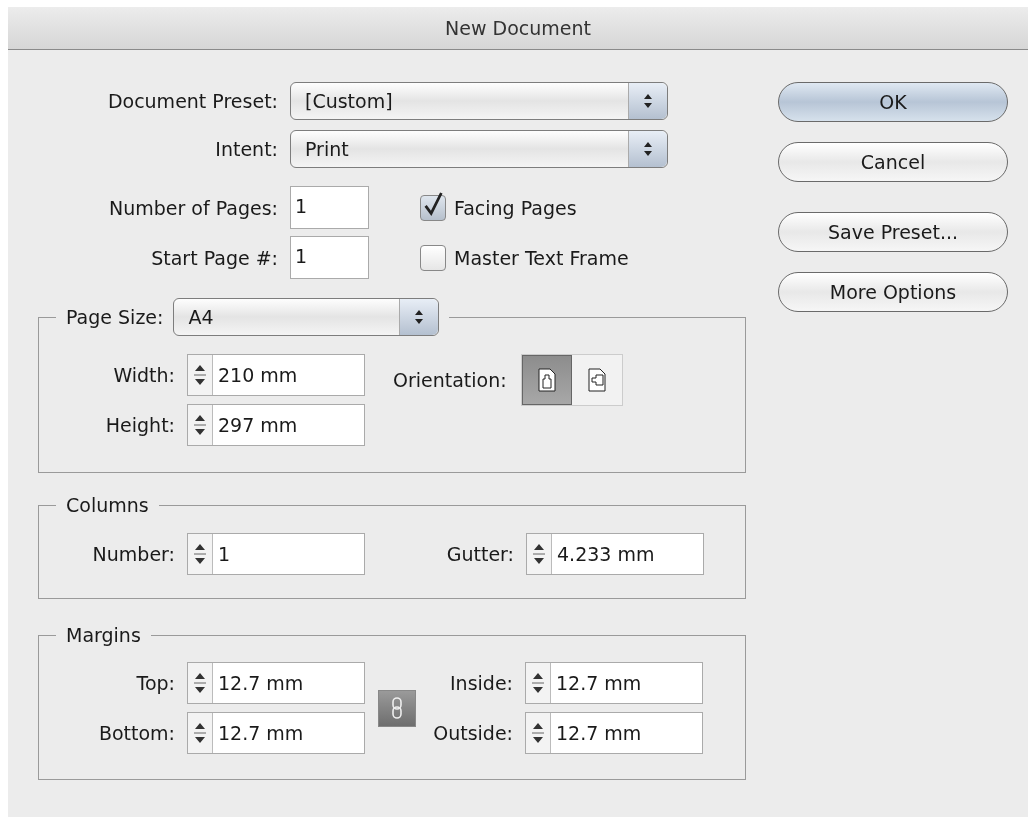 This screenshot has height=817, width=1028. I want to click on checkbox-item: Master Text Frame, so click(524, 257).